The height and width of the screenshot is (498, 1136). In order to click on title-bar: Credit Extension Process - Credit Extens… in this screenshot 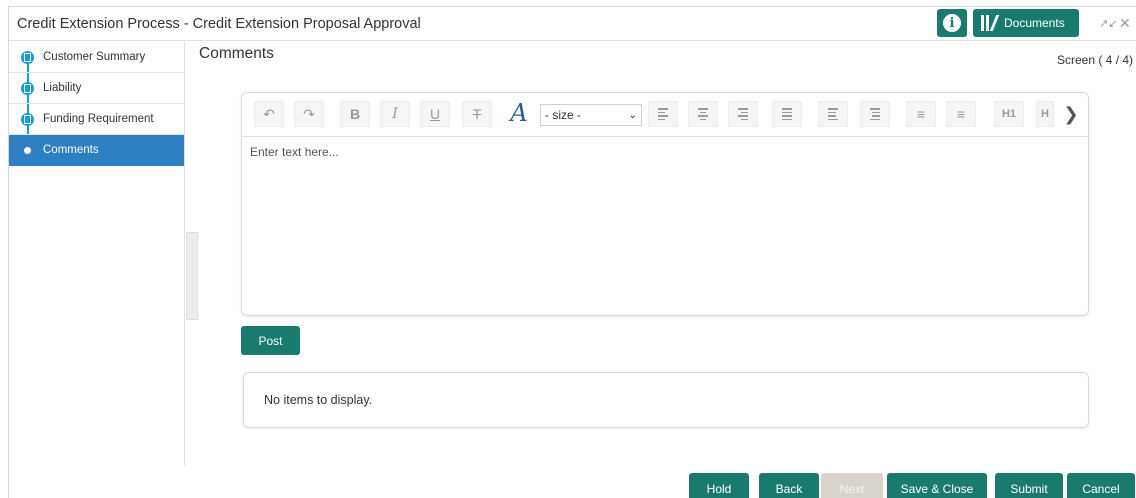, I will do `click(572, 24)`.